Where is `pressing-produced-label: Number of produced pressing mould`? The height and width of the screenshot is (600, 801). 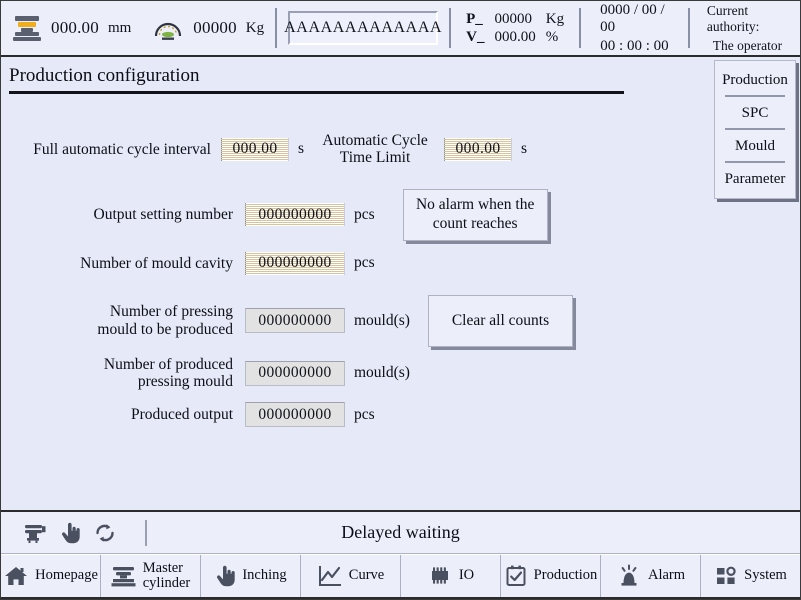
pressing-produced-label: Number of produced pressing mould is located at coordinates (117, 373).